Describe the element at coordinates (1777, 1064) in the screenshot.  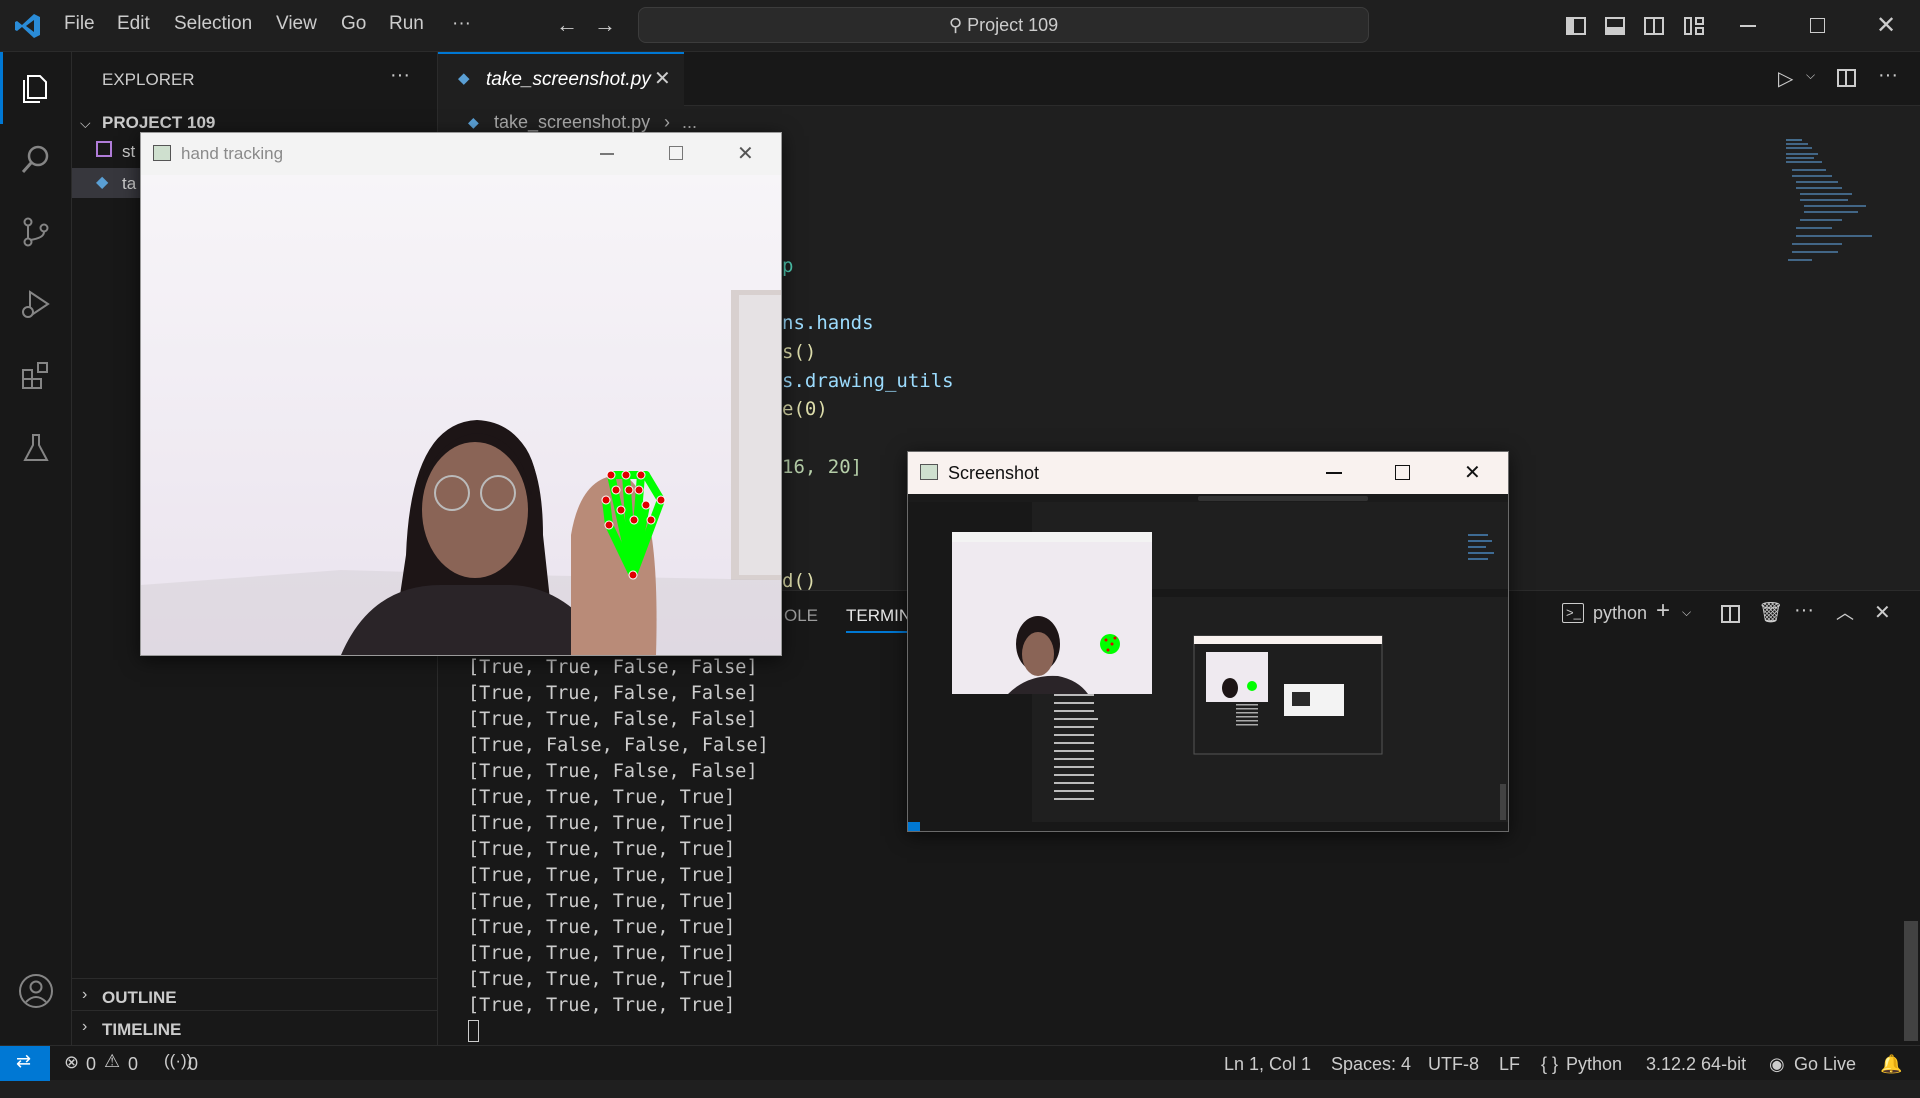
I see `go-live-broadcast-icon: ◉` at that location.